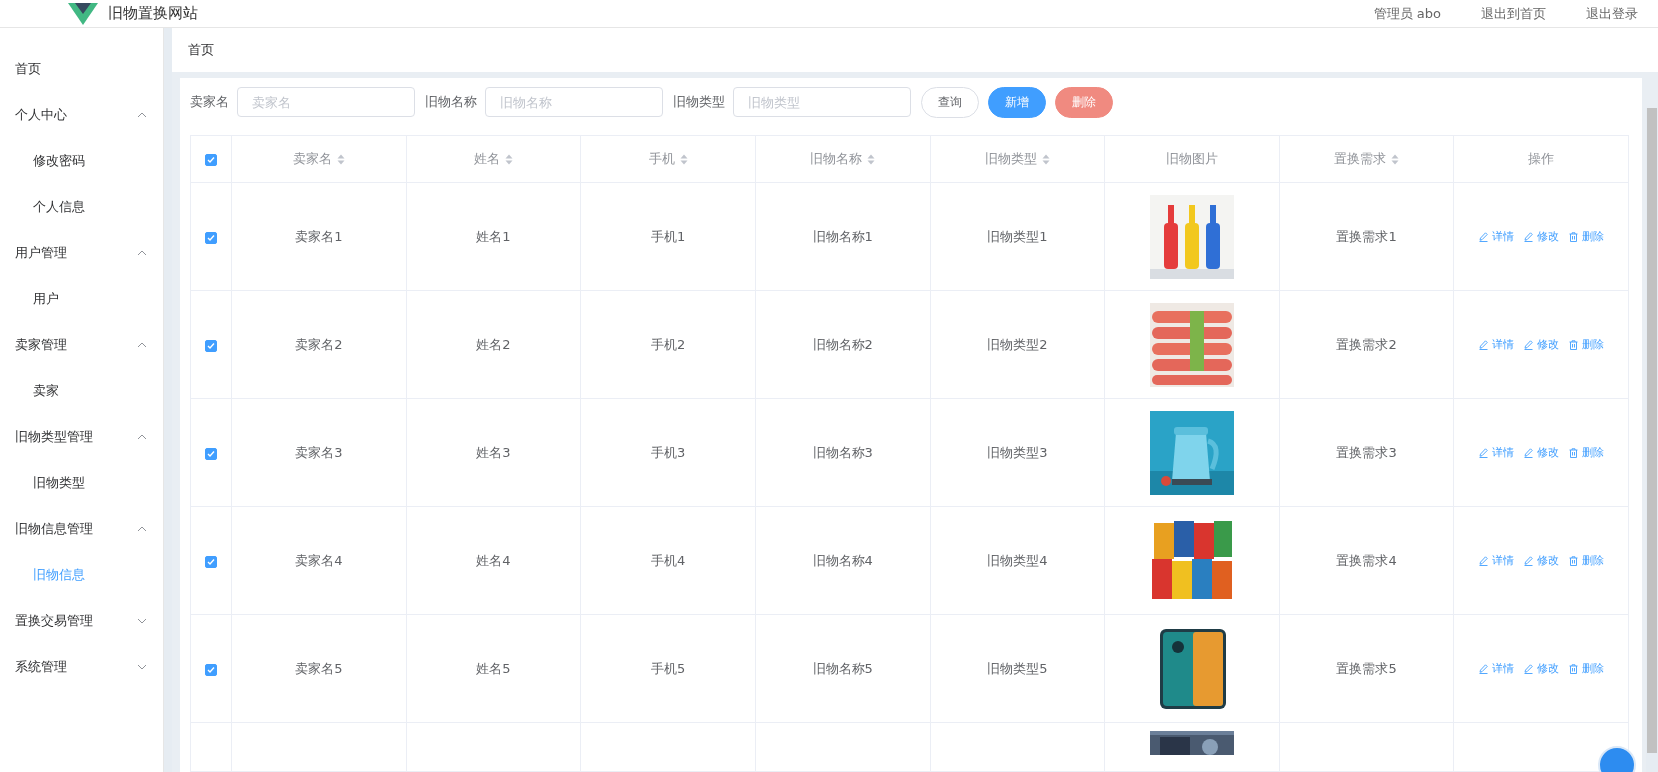 This screenshot has width=1658, height=772. I want to click on submenu-item: 用户, so click(81, 299).